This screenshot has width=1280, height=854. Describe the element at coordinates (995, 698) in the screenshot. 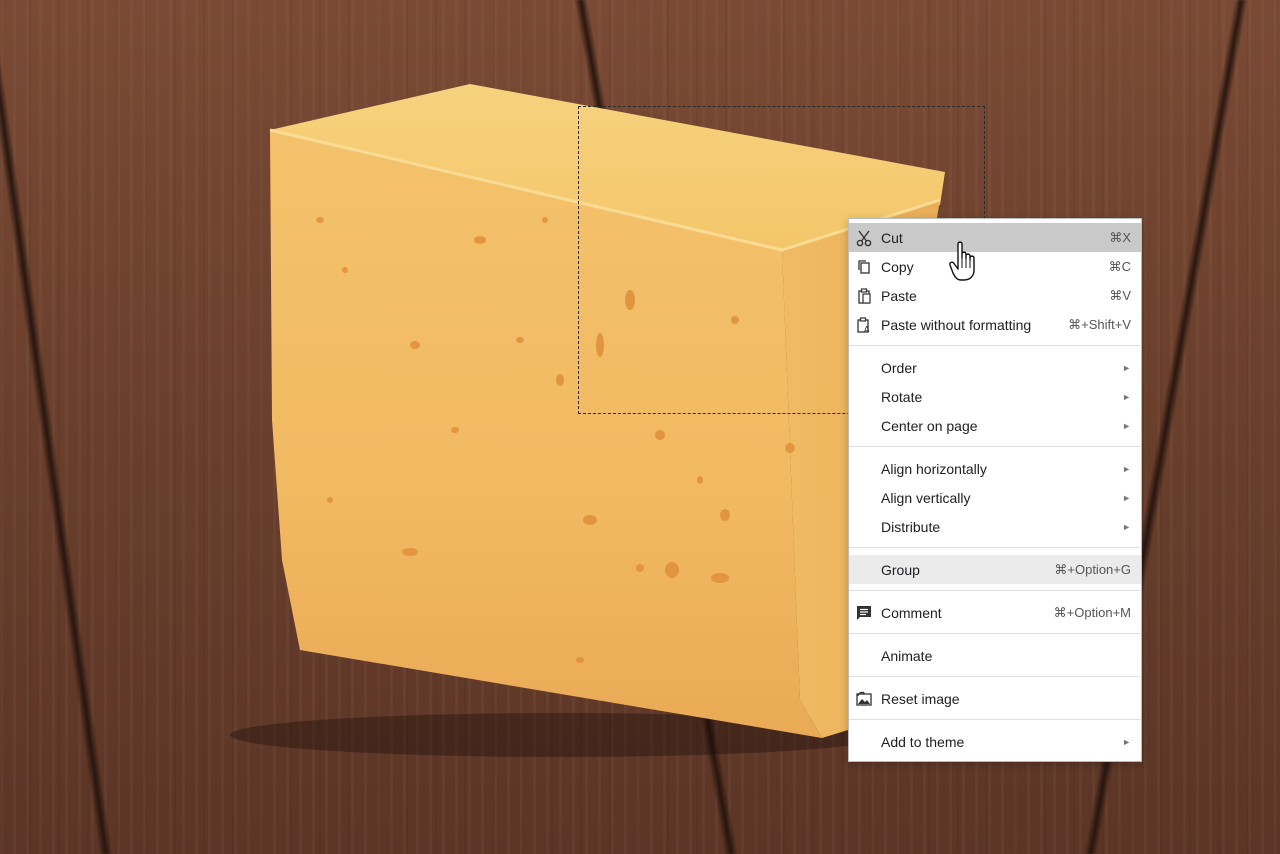

I see `menu-item-reset-image: Reset image` at that location.